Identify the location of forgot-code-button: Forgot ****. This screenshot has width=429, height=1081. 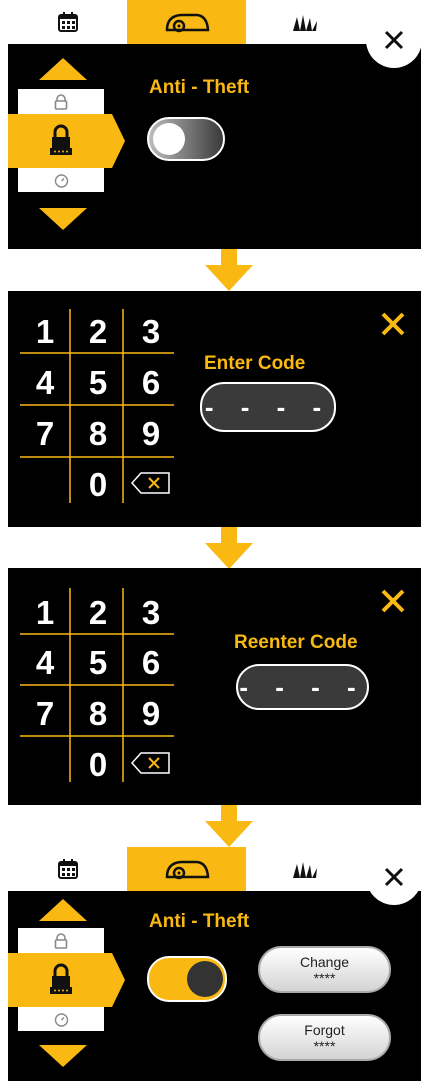
(324, 1037).